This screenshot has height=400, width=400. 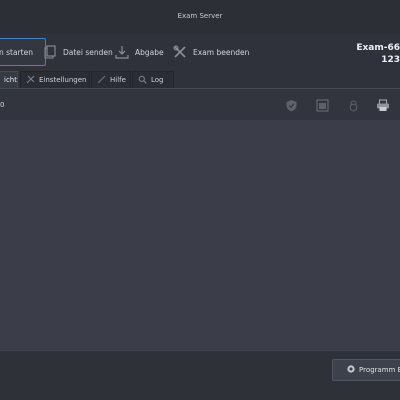 I want to click on title-bar: Exam Server, so click(x=200, y=17).